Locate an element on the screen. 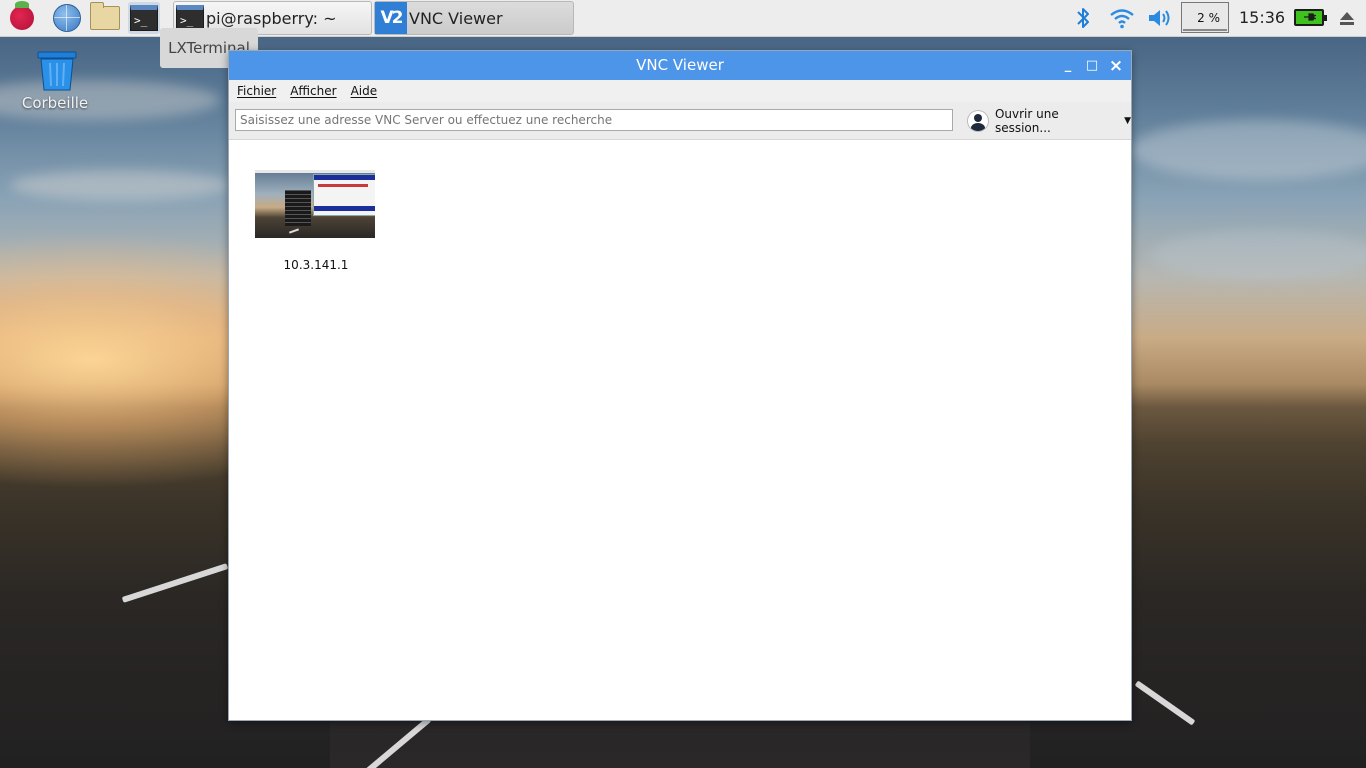 Image resolution: width=1366 pixels, height=768 pixels. globe-icon is located at coordinates (67, 18).